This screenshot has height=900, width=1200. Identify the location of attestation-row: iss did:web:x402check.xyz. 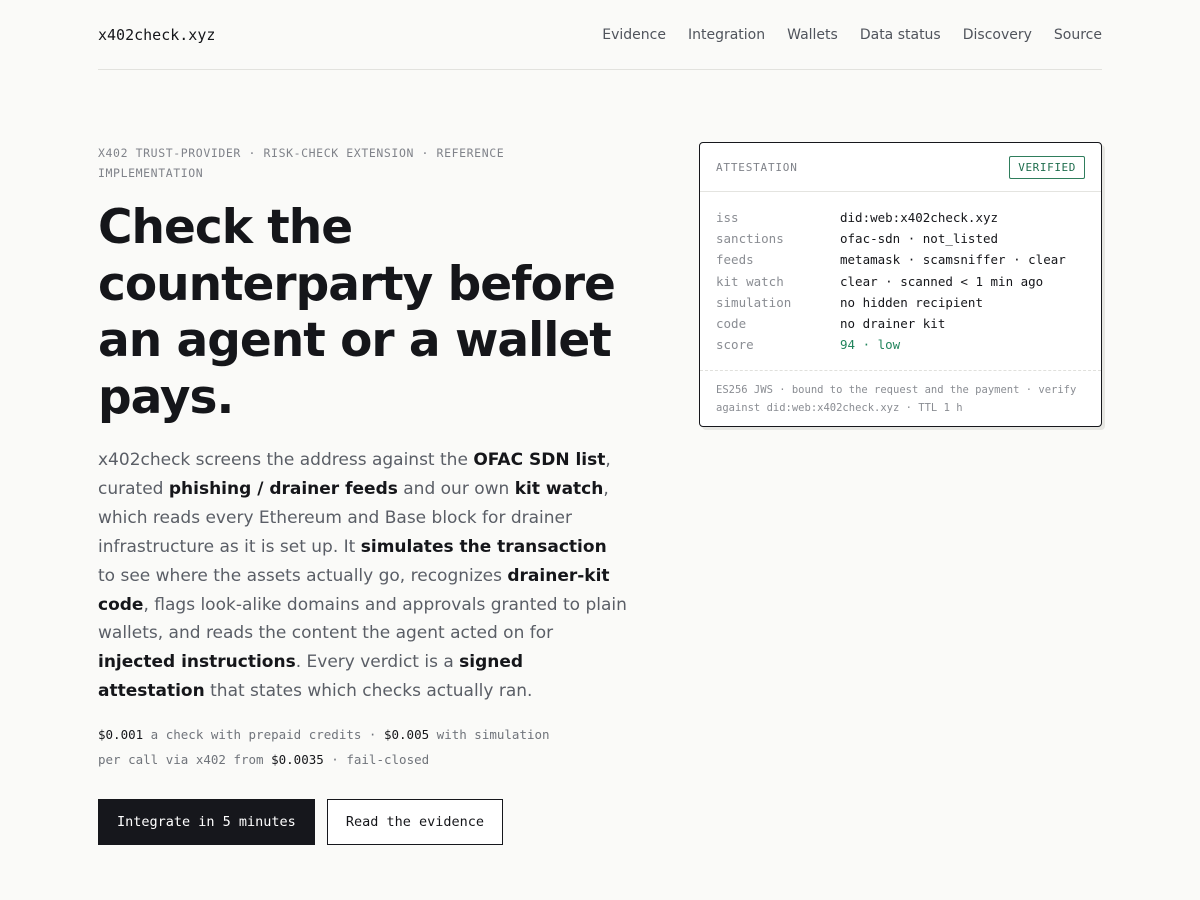
(900, 217).